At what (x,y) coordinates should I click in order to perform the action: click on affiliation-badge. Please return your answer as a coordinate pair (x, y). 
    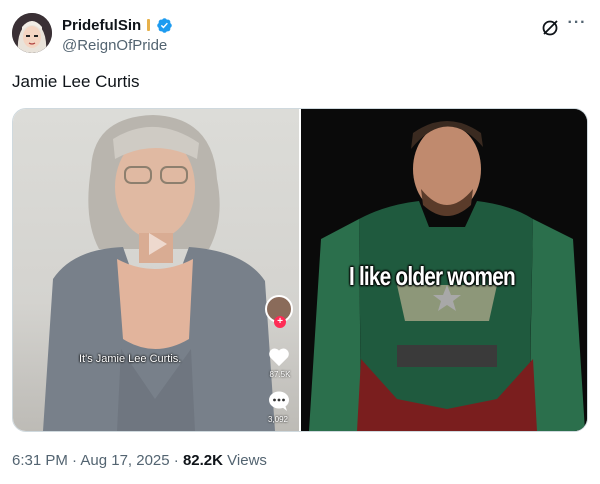
    Looking at the image, I should click on (149, 25).